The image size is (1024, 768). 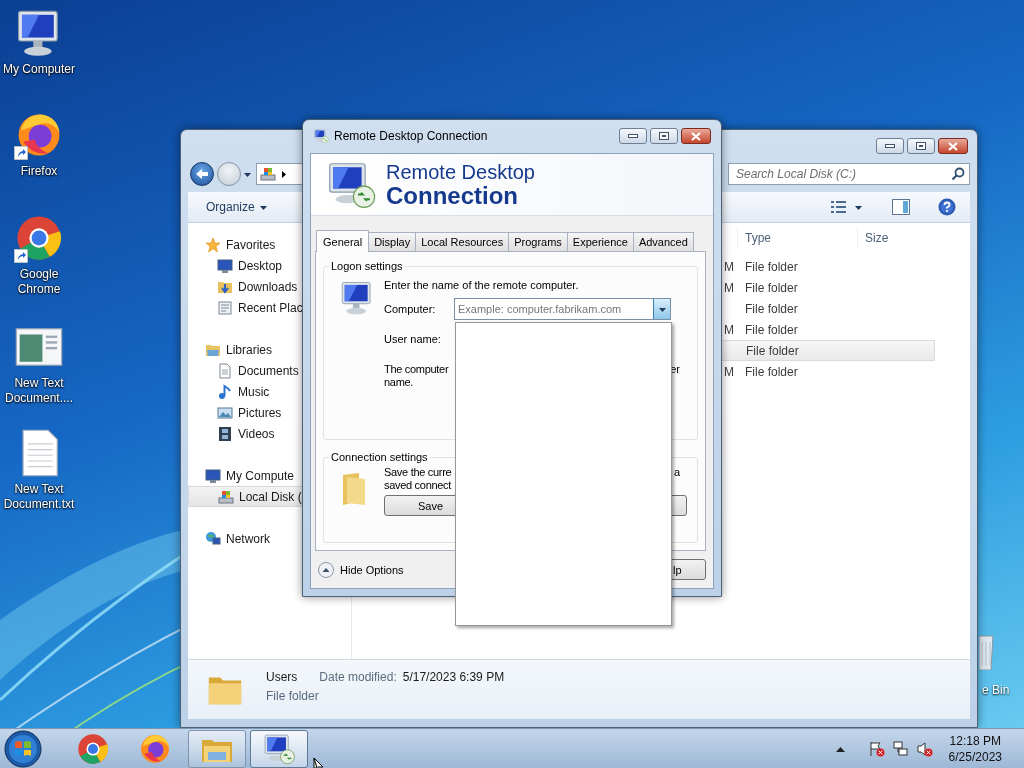 I want to click on app-icon, so click(x=321, y=136).